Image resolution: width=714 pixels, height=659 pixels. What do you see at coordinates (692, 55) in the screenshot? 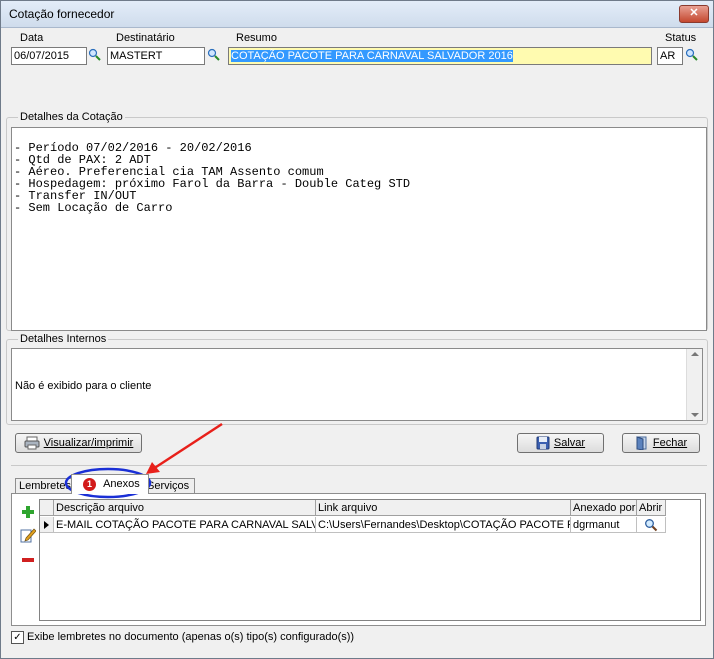
I see `status-lookup-icon` at bounding box center [692, 55].